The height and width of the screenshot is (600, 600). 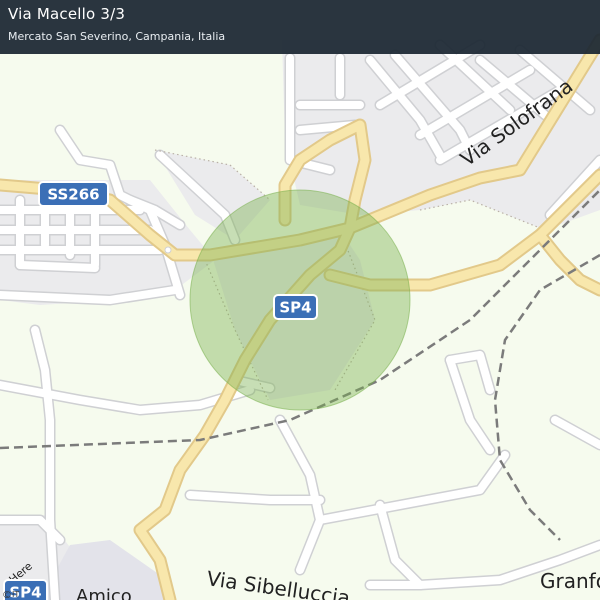 I want to click on attribution-country: IT, so click(x=15, y=594).